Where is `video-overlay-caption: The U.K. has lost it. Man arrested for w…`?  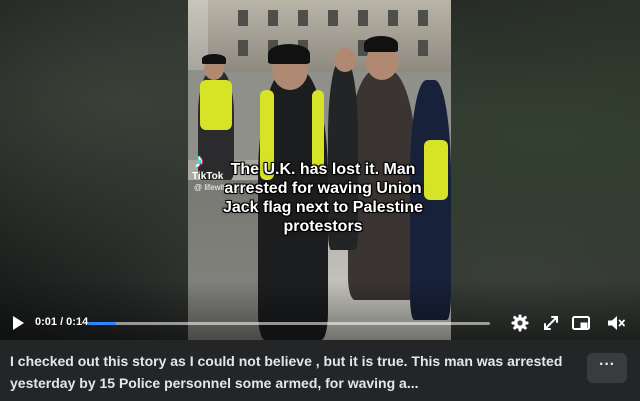
video-overlay-caption: The U.K. has lost it. Man arrested for w… is located at coordinates (323, 198).